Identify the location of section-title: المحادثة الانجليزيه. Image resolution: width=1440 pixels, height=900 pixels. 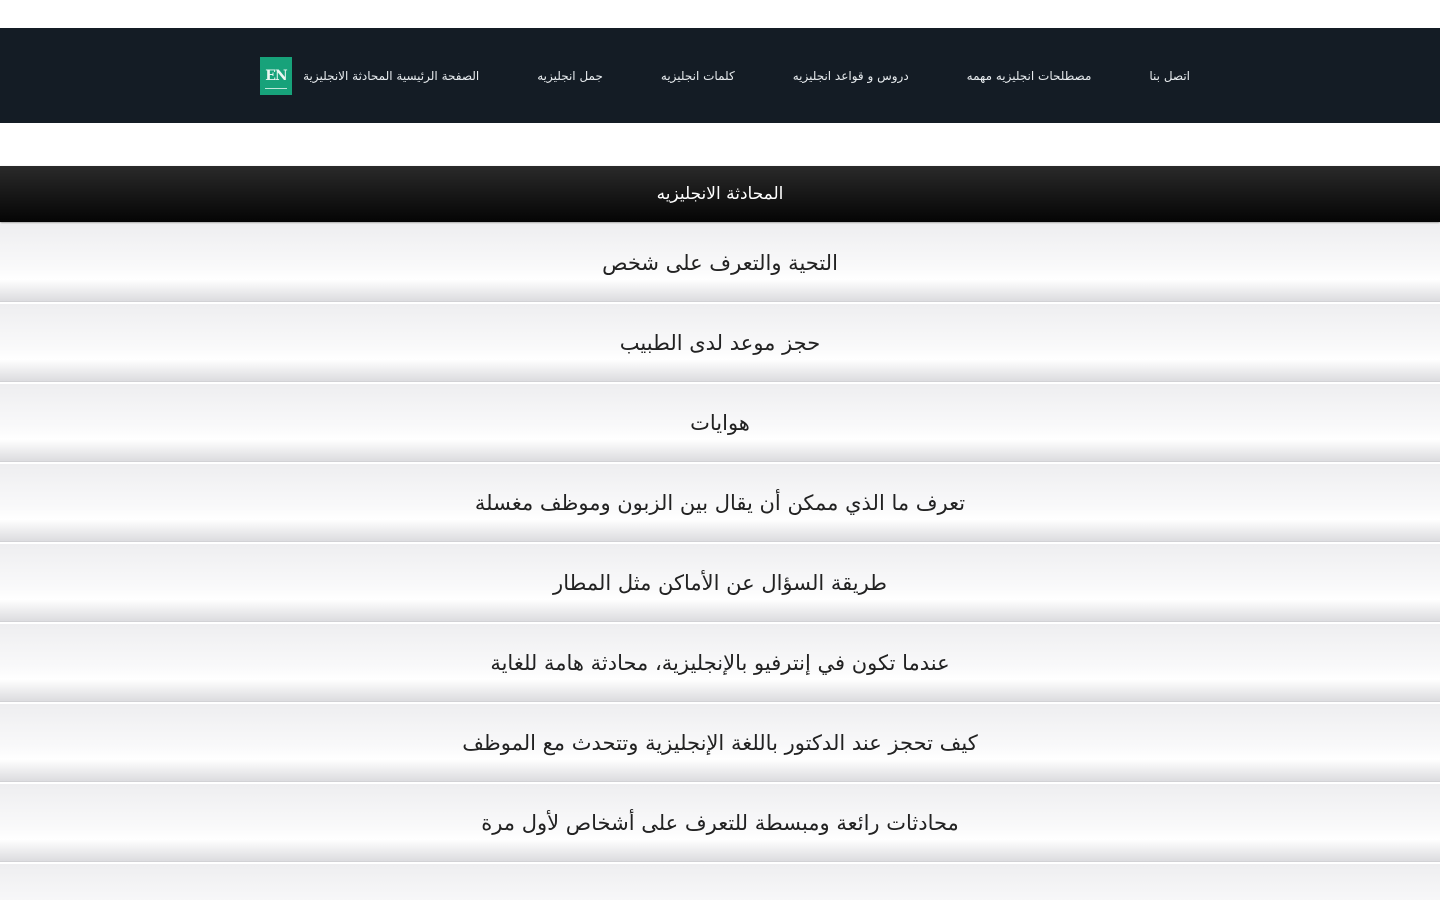
(720, 194).